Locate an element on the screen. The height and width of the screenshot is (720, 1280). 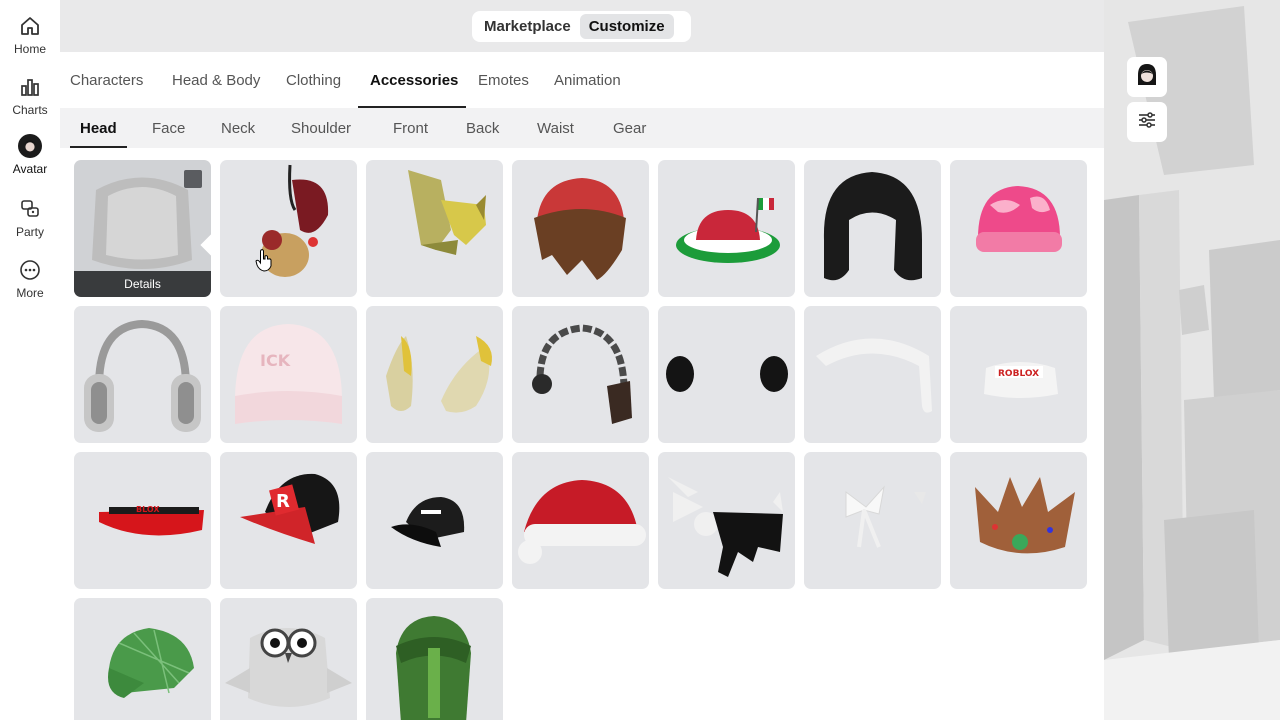
black-earmuffs-item is located at coordinates (726, 374).